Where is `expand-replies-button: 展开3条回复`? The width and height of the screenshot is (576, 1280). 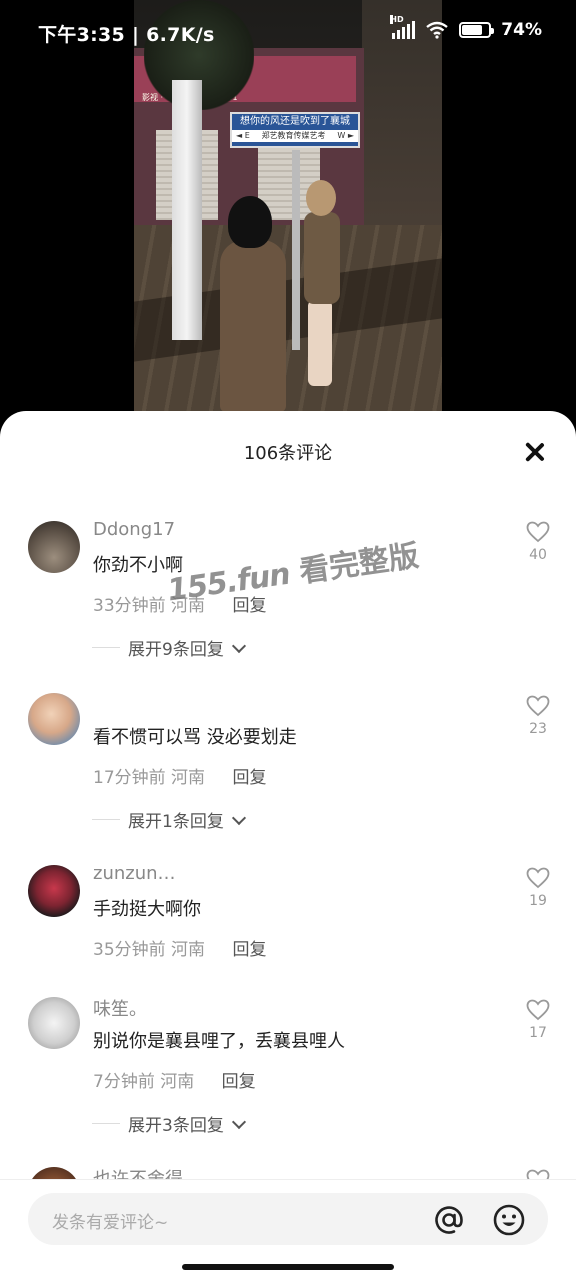
expand-replies-button: 展开3条回复 is located at coordinates (169, 1123).